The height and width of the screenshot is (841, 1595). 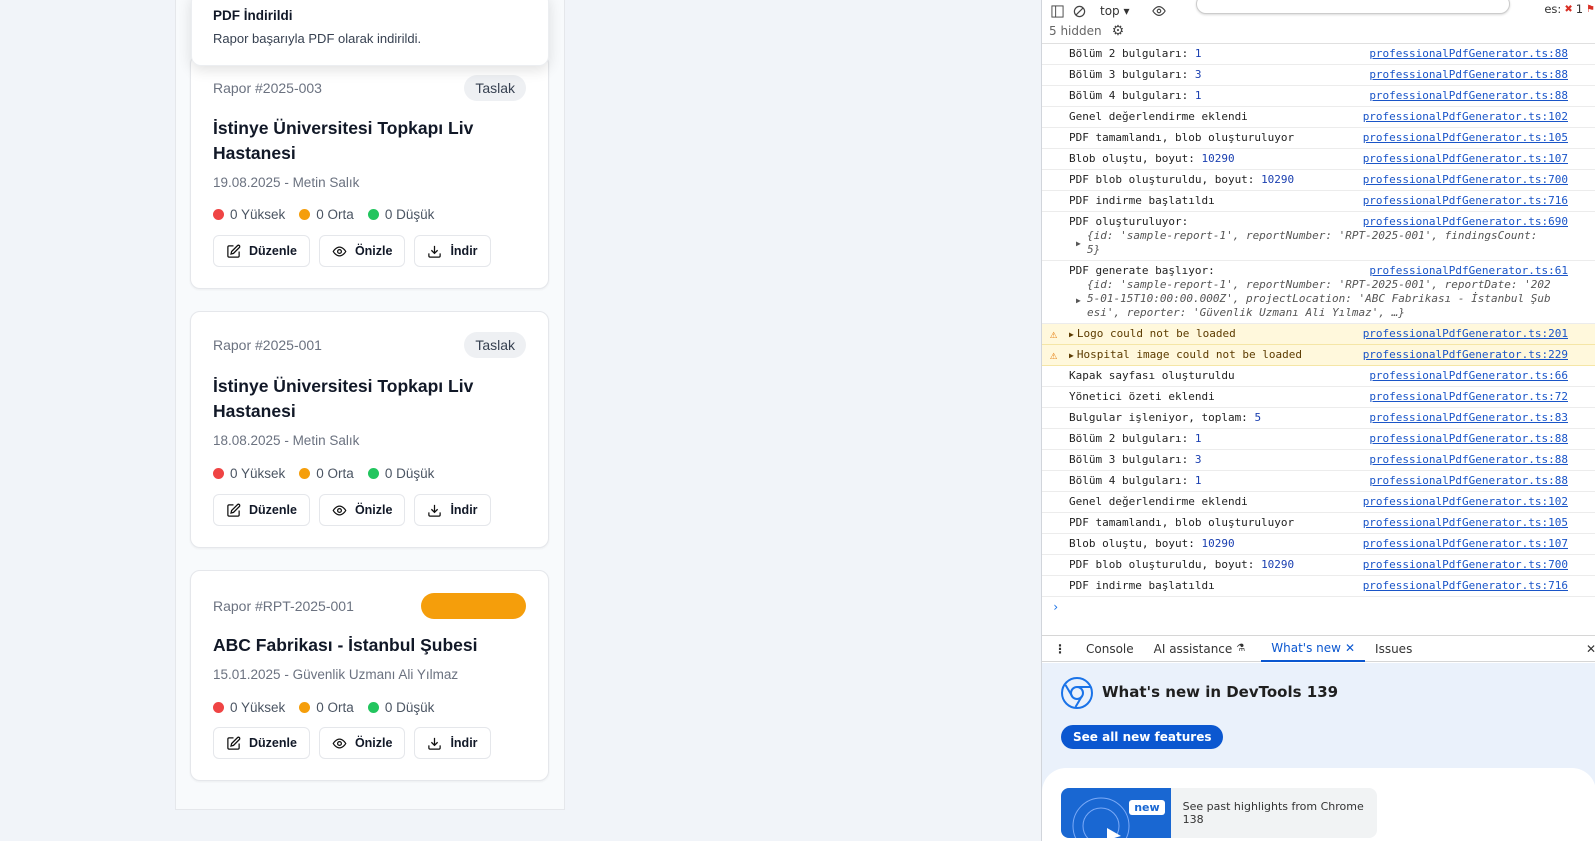 I want to click on high-dot-icon, so click(x=218, y=214).